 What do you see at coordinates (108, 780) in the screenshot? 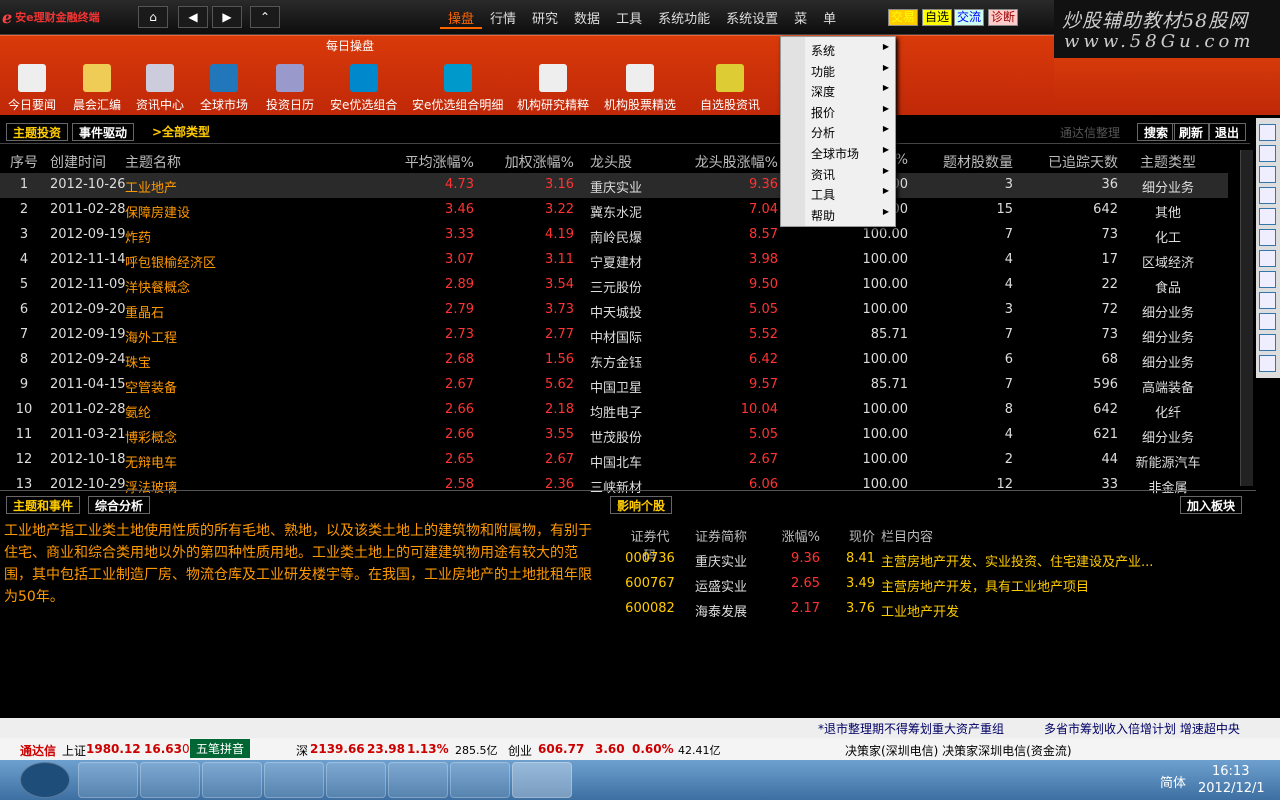
I see `explorer-task` at bounding box center [108, 780].